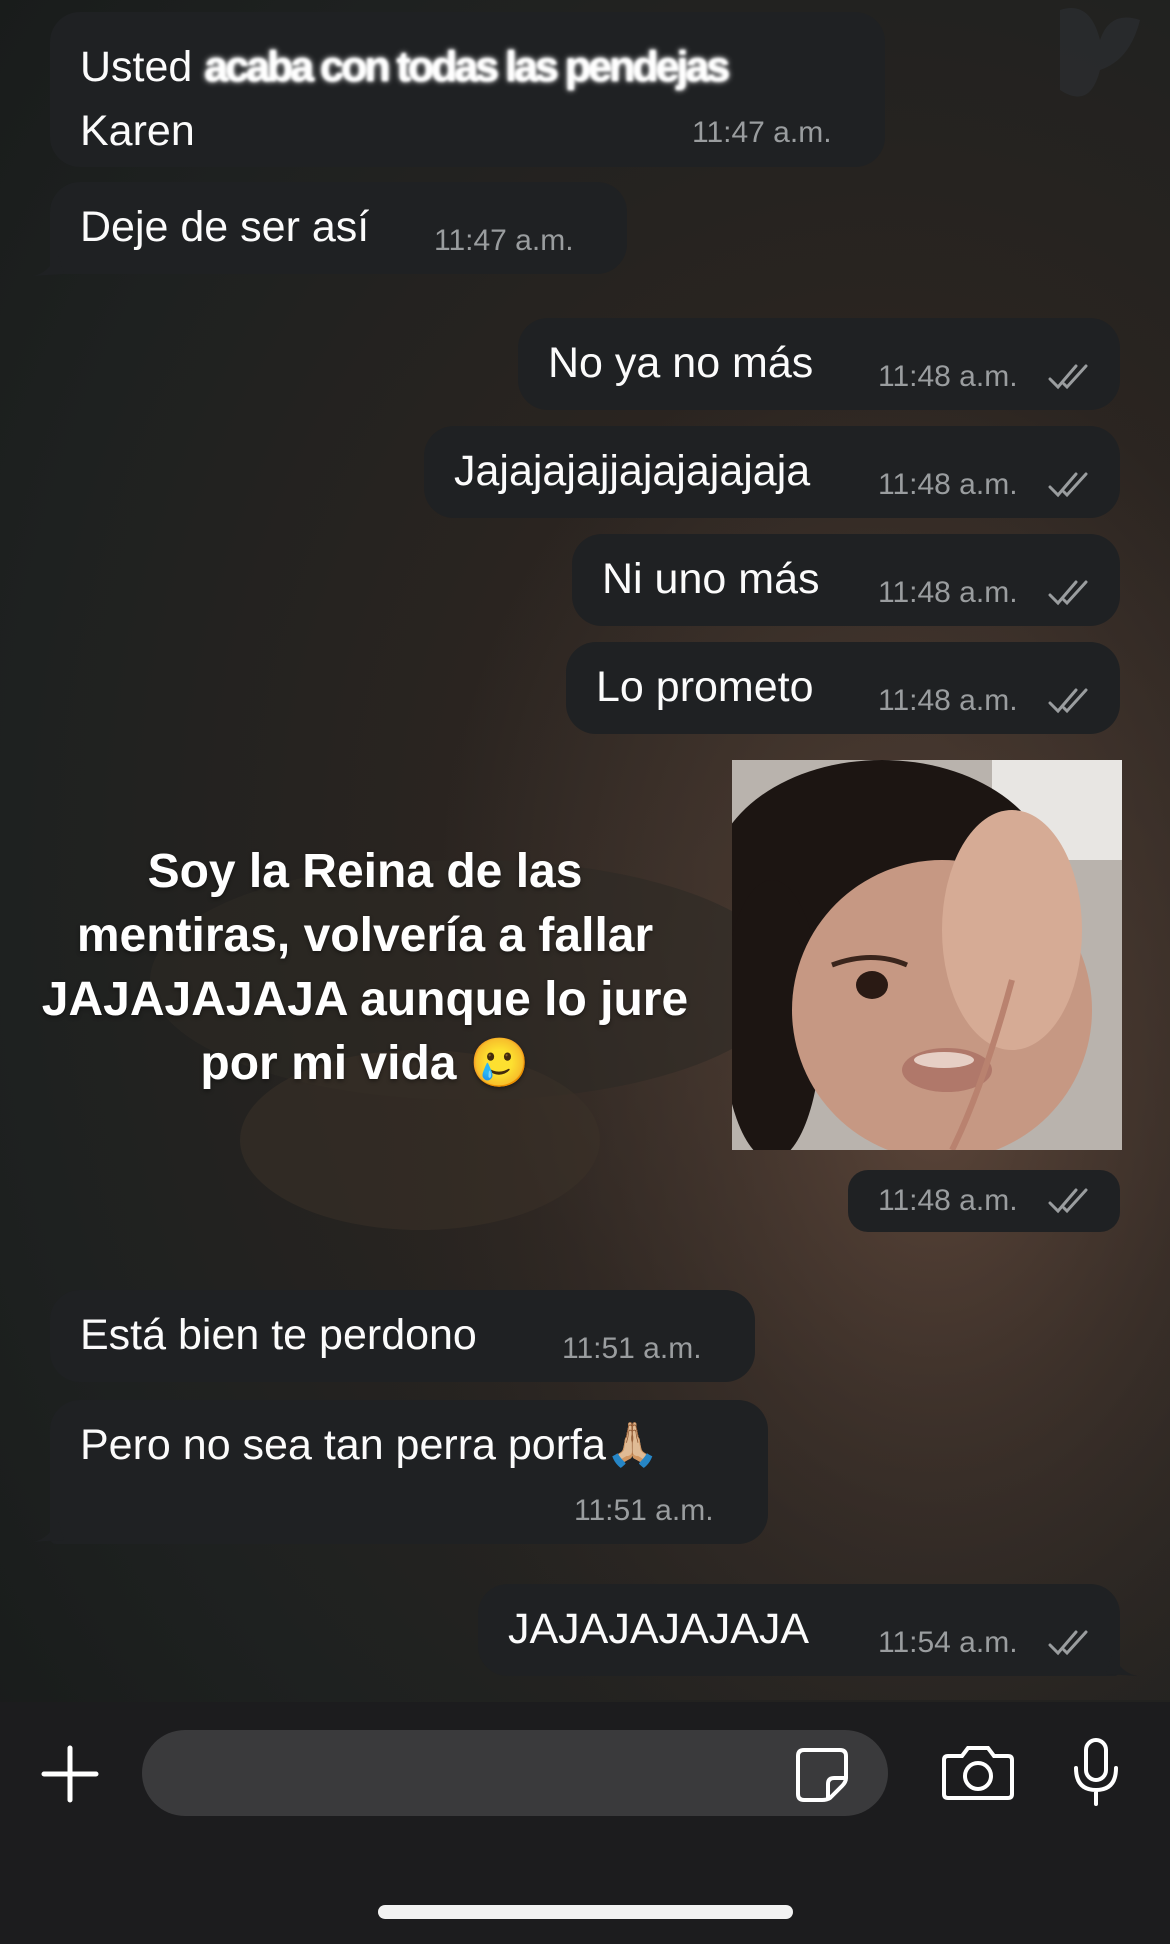 The height and width of the screenshot is (1944, 1170). Describe the element at coordinates (1096, 1772) in the screenshot. I see `microphone-icon` at that location.